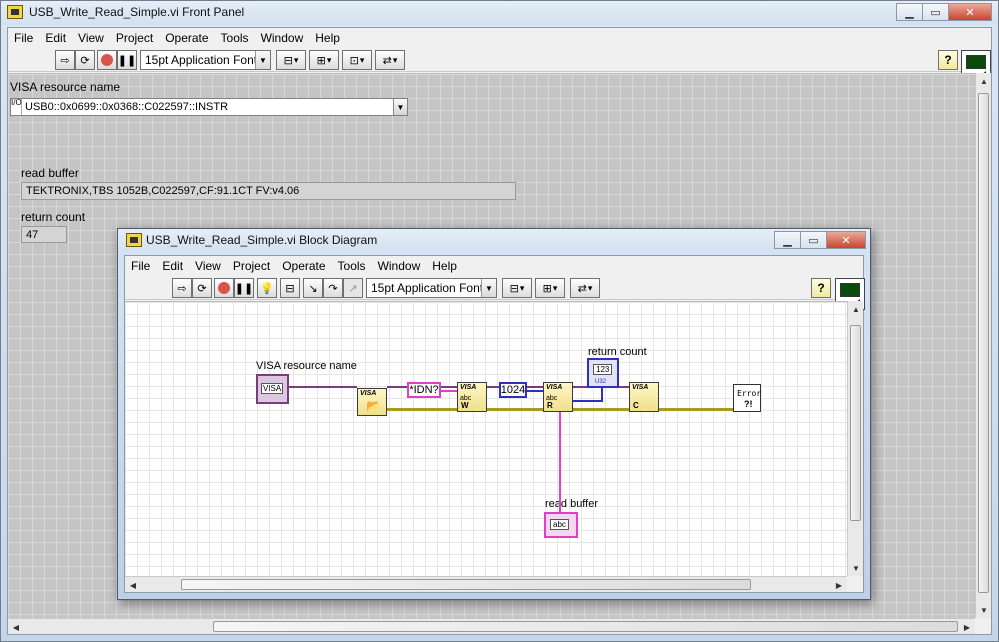 The width and height of the screenshot is (999, 642). Describe the element at coordinates (976, 62) in the screenshot. I see `vi-screen-icon` at that location.